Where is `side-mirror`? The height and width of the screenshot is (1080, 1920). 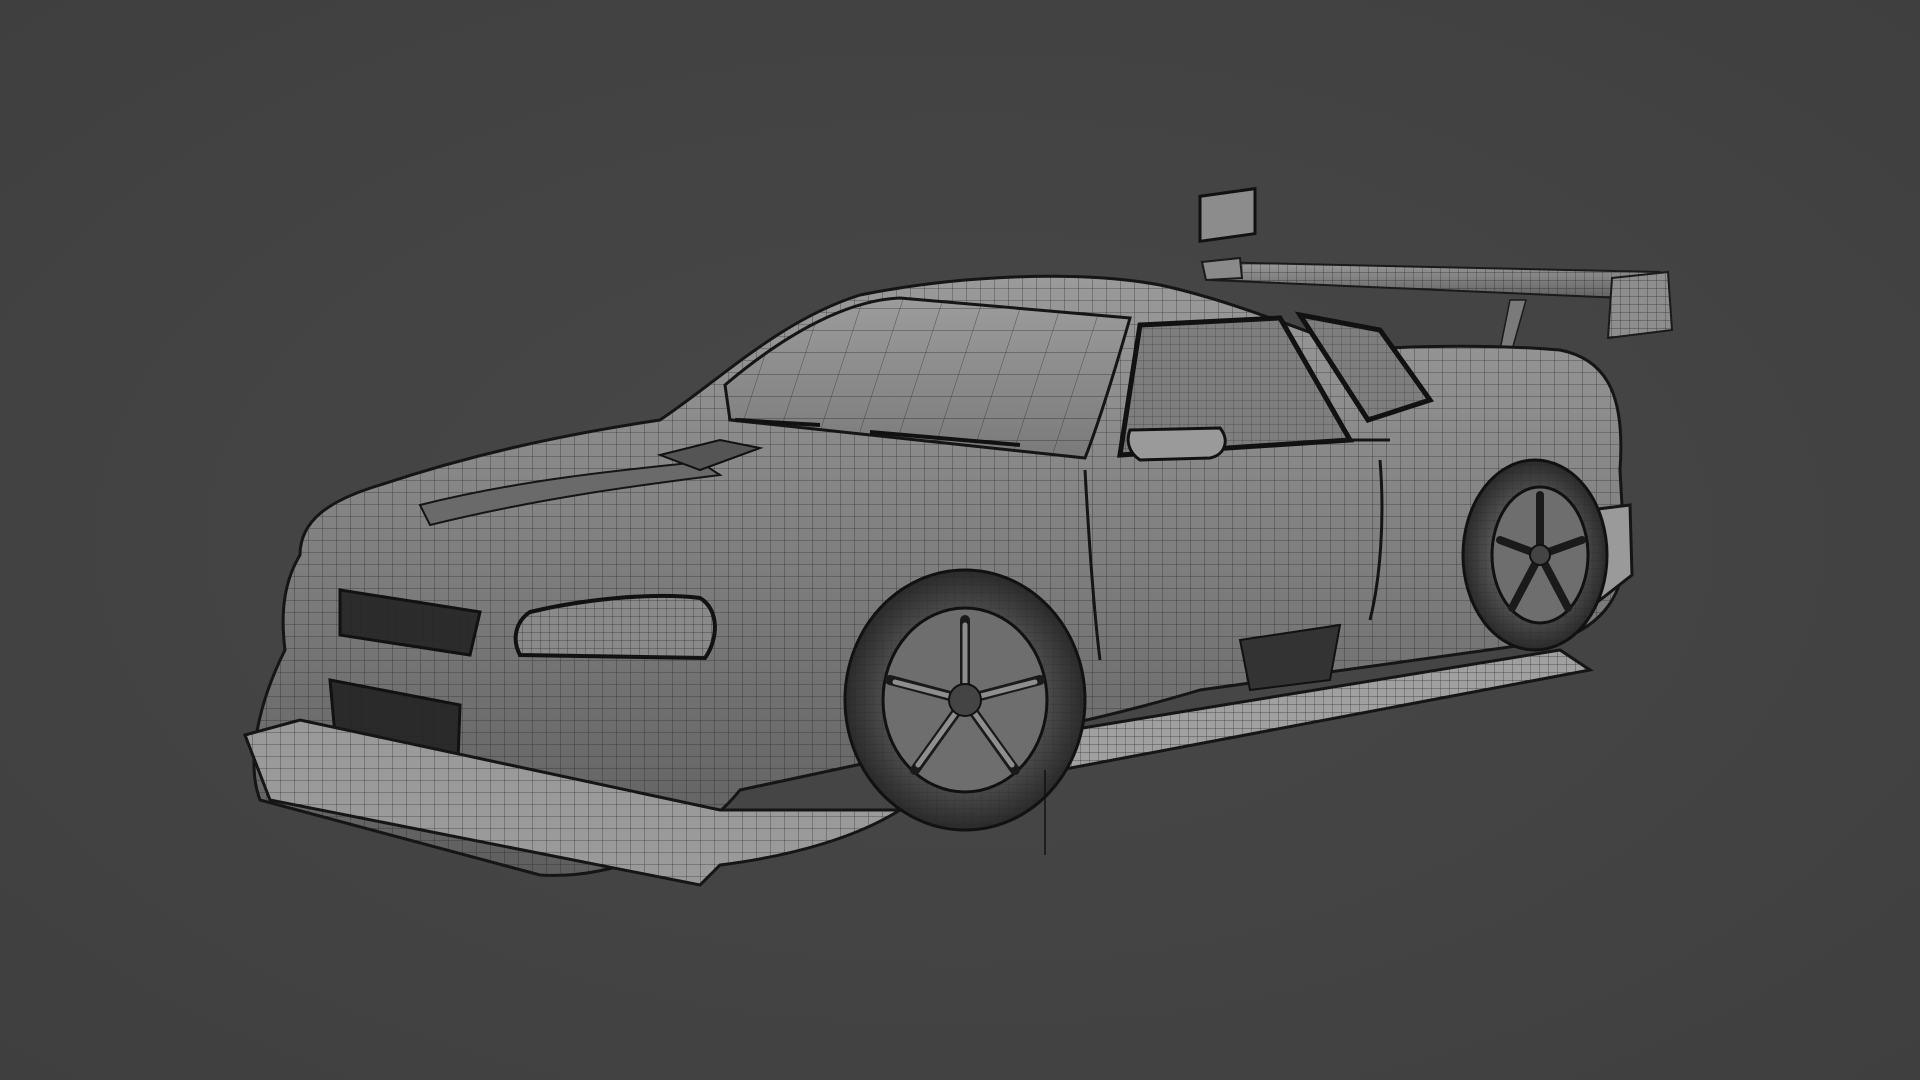
side-mirror is located at coordinates (1176, 444).